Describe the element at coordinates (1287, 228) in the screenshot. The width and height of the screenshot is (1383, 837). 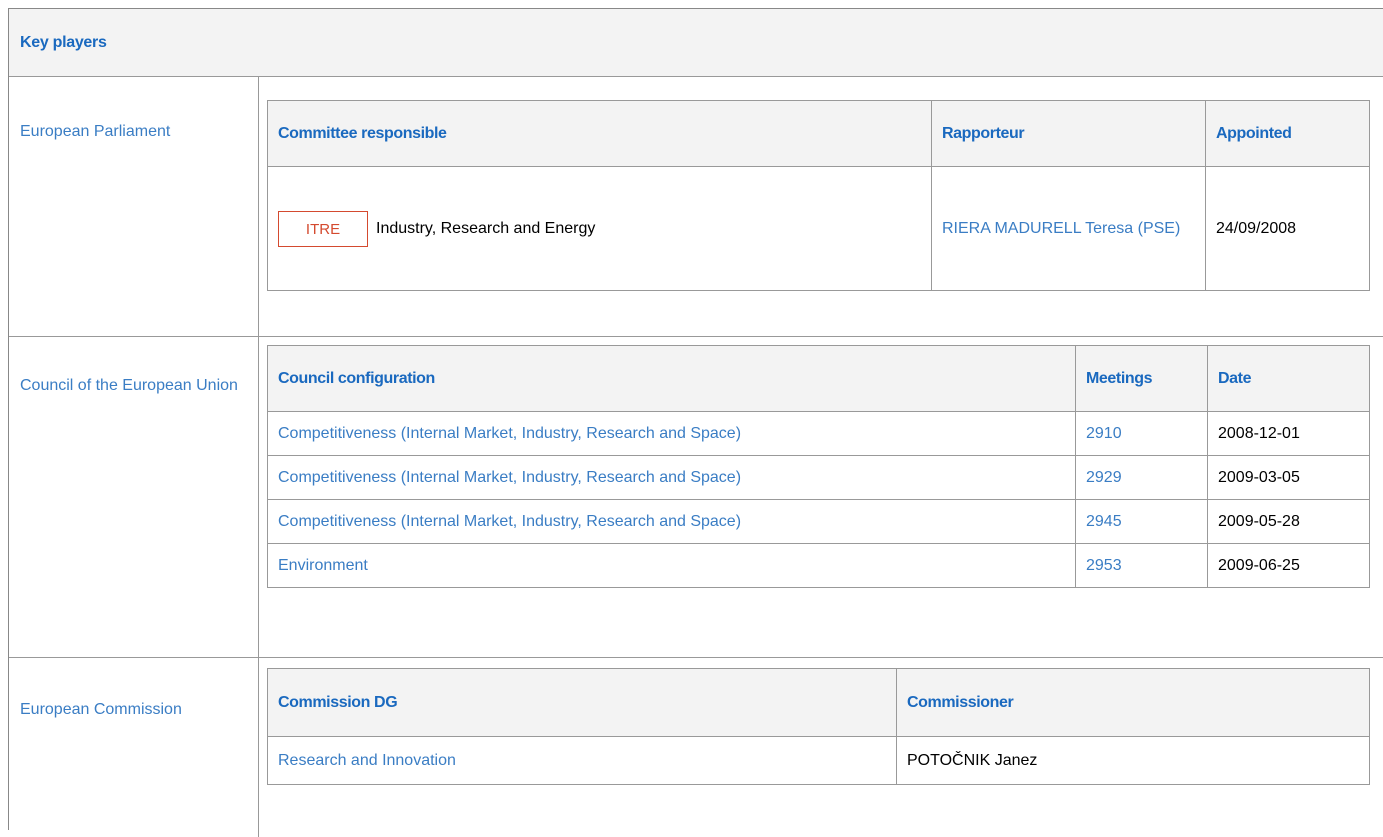
I see `appointed-date: 24/09/2008` at that location.